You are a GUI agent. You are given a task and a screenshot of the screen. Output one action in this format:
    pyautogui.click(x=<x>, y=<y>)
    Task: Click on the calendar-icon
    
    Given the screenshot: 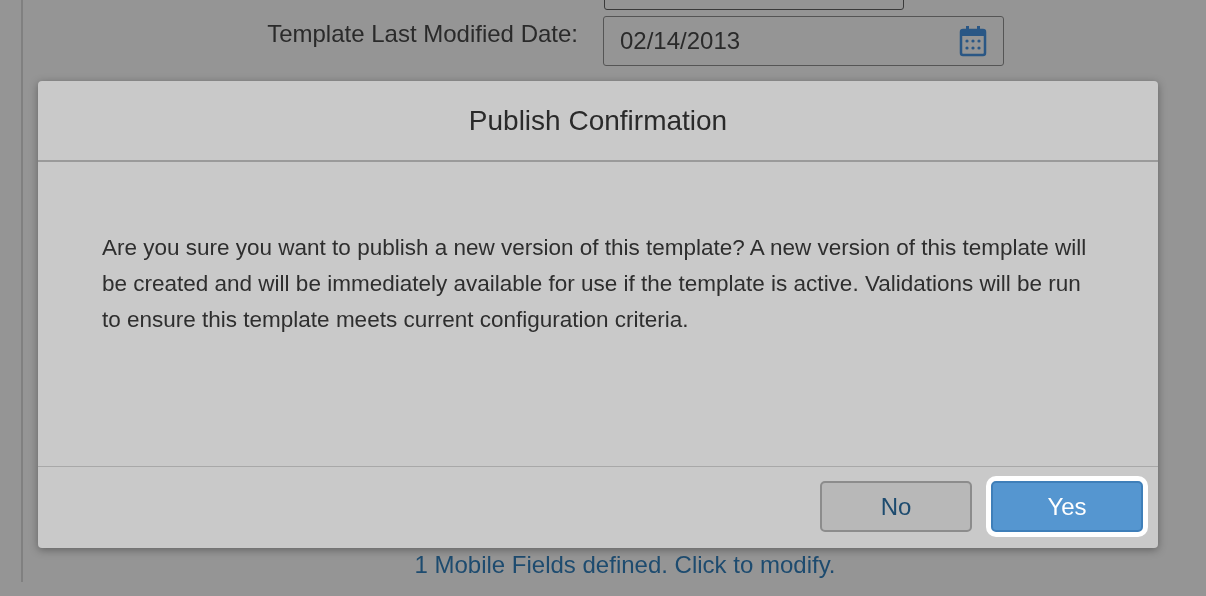 What is the action you would take?
    pyautogui.click(x=973, y=41)
    